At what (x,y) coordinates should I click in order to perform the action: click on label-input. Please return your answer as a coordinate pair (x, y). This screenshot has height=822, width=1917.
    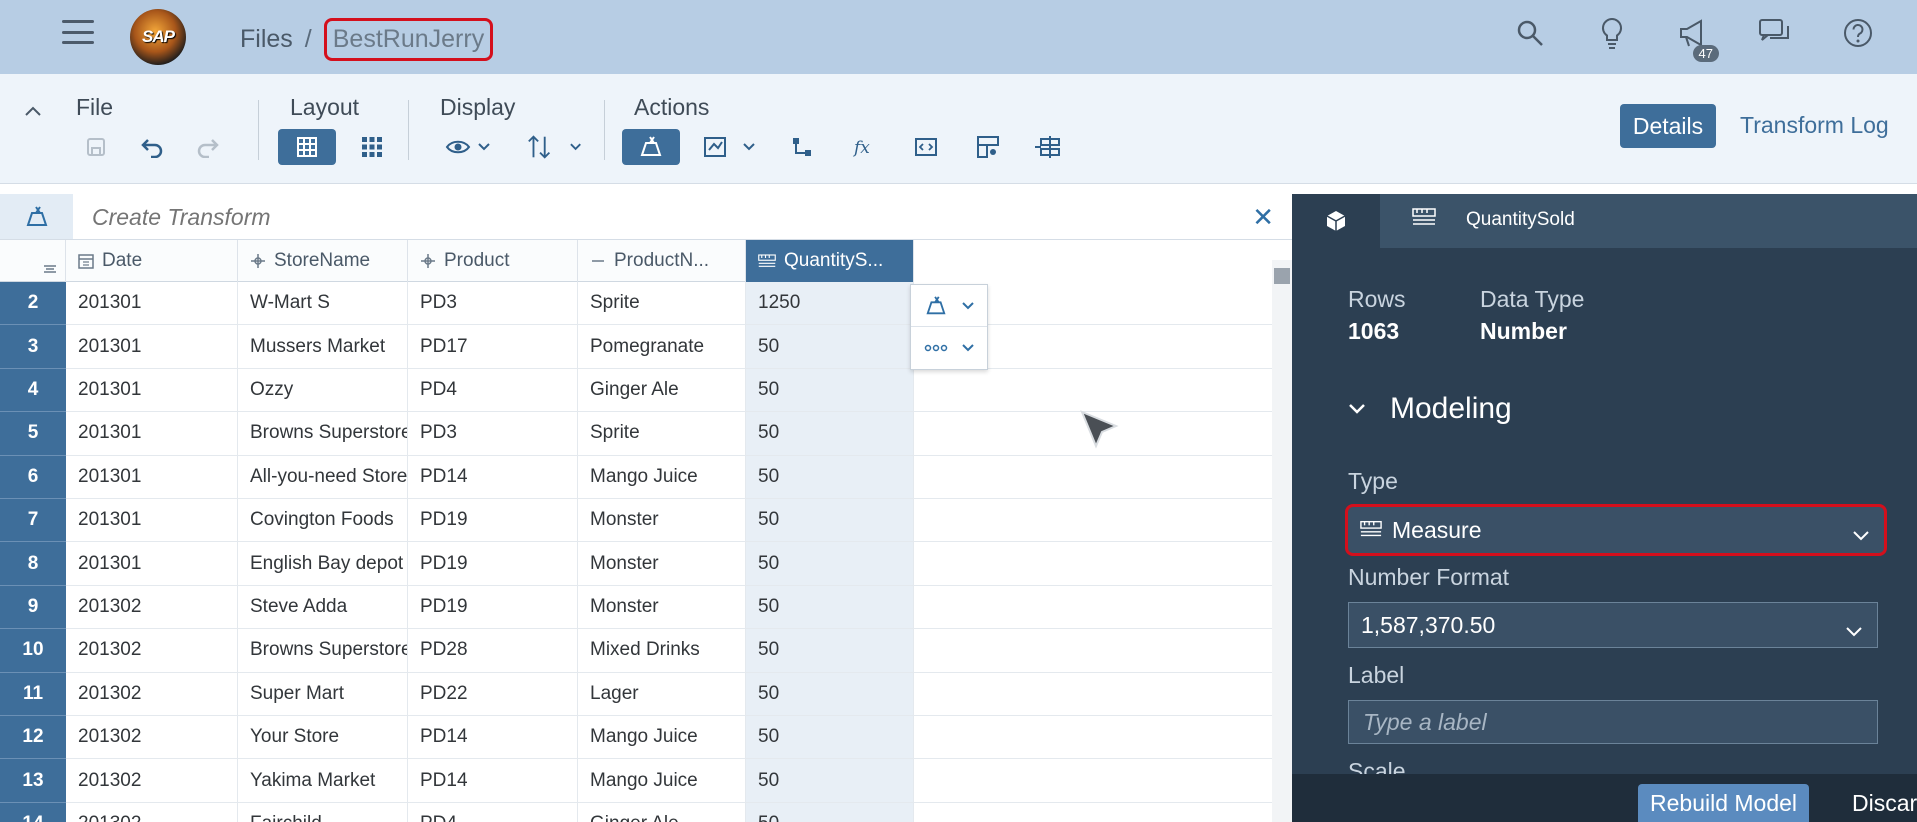
    Looking at the image, I should click on (1613, 722).